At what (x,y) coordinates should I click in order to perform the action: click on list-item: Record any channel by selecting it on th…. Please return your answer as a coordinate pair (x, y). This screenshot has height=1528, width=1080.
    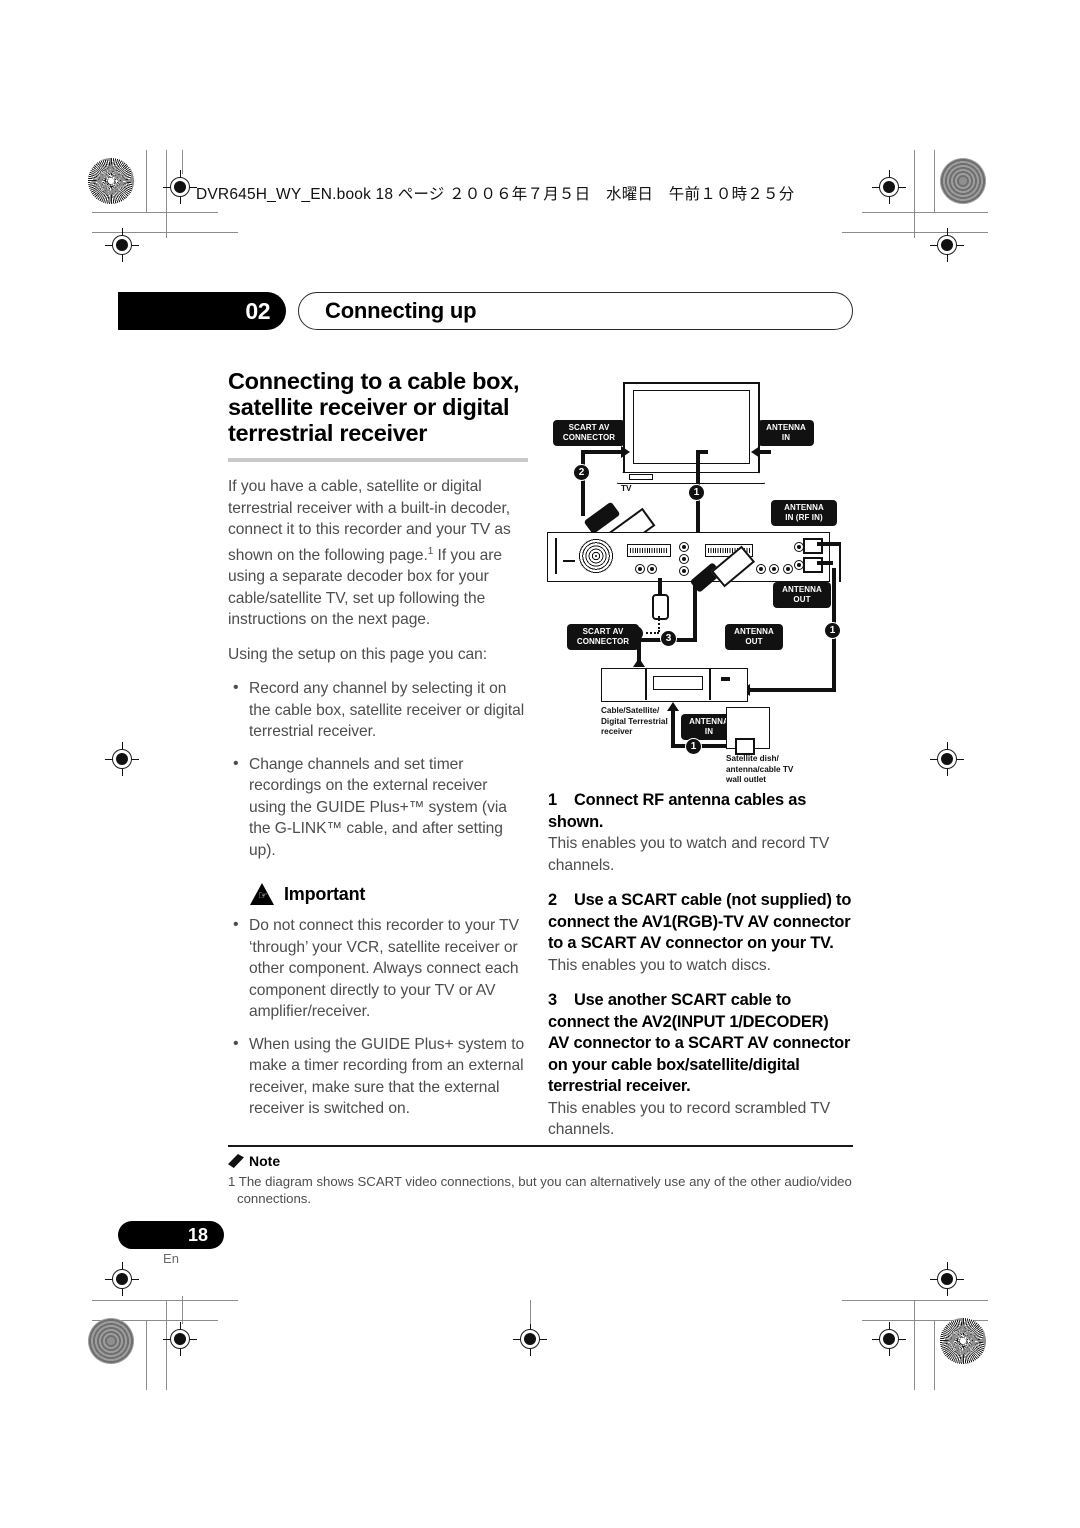
    Looking at the image, I should click on (378, 710).